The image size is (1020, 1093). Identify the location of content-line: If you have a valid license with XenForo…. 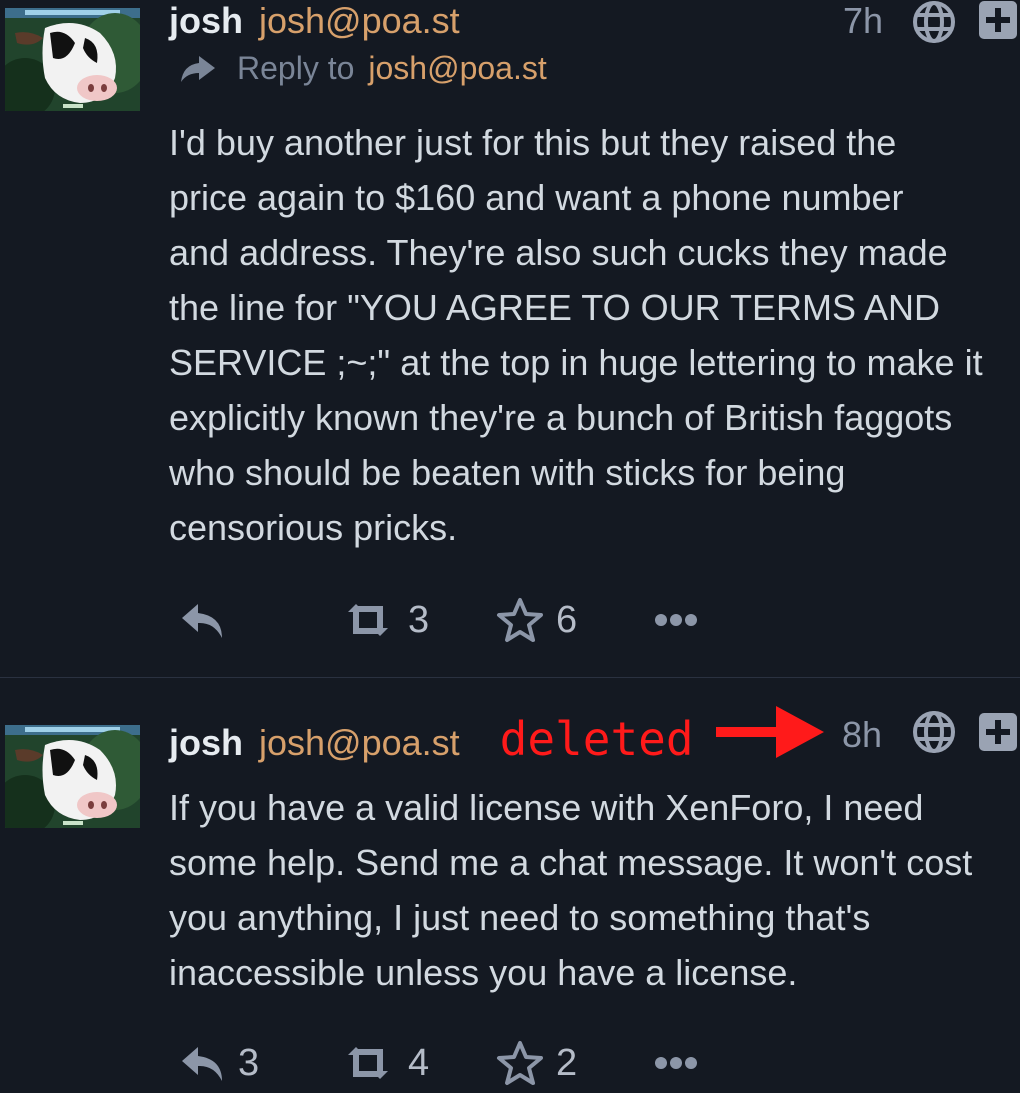
(546, 807).